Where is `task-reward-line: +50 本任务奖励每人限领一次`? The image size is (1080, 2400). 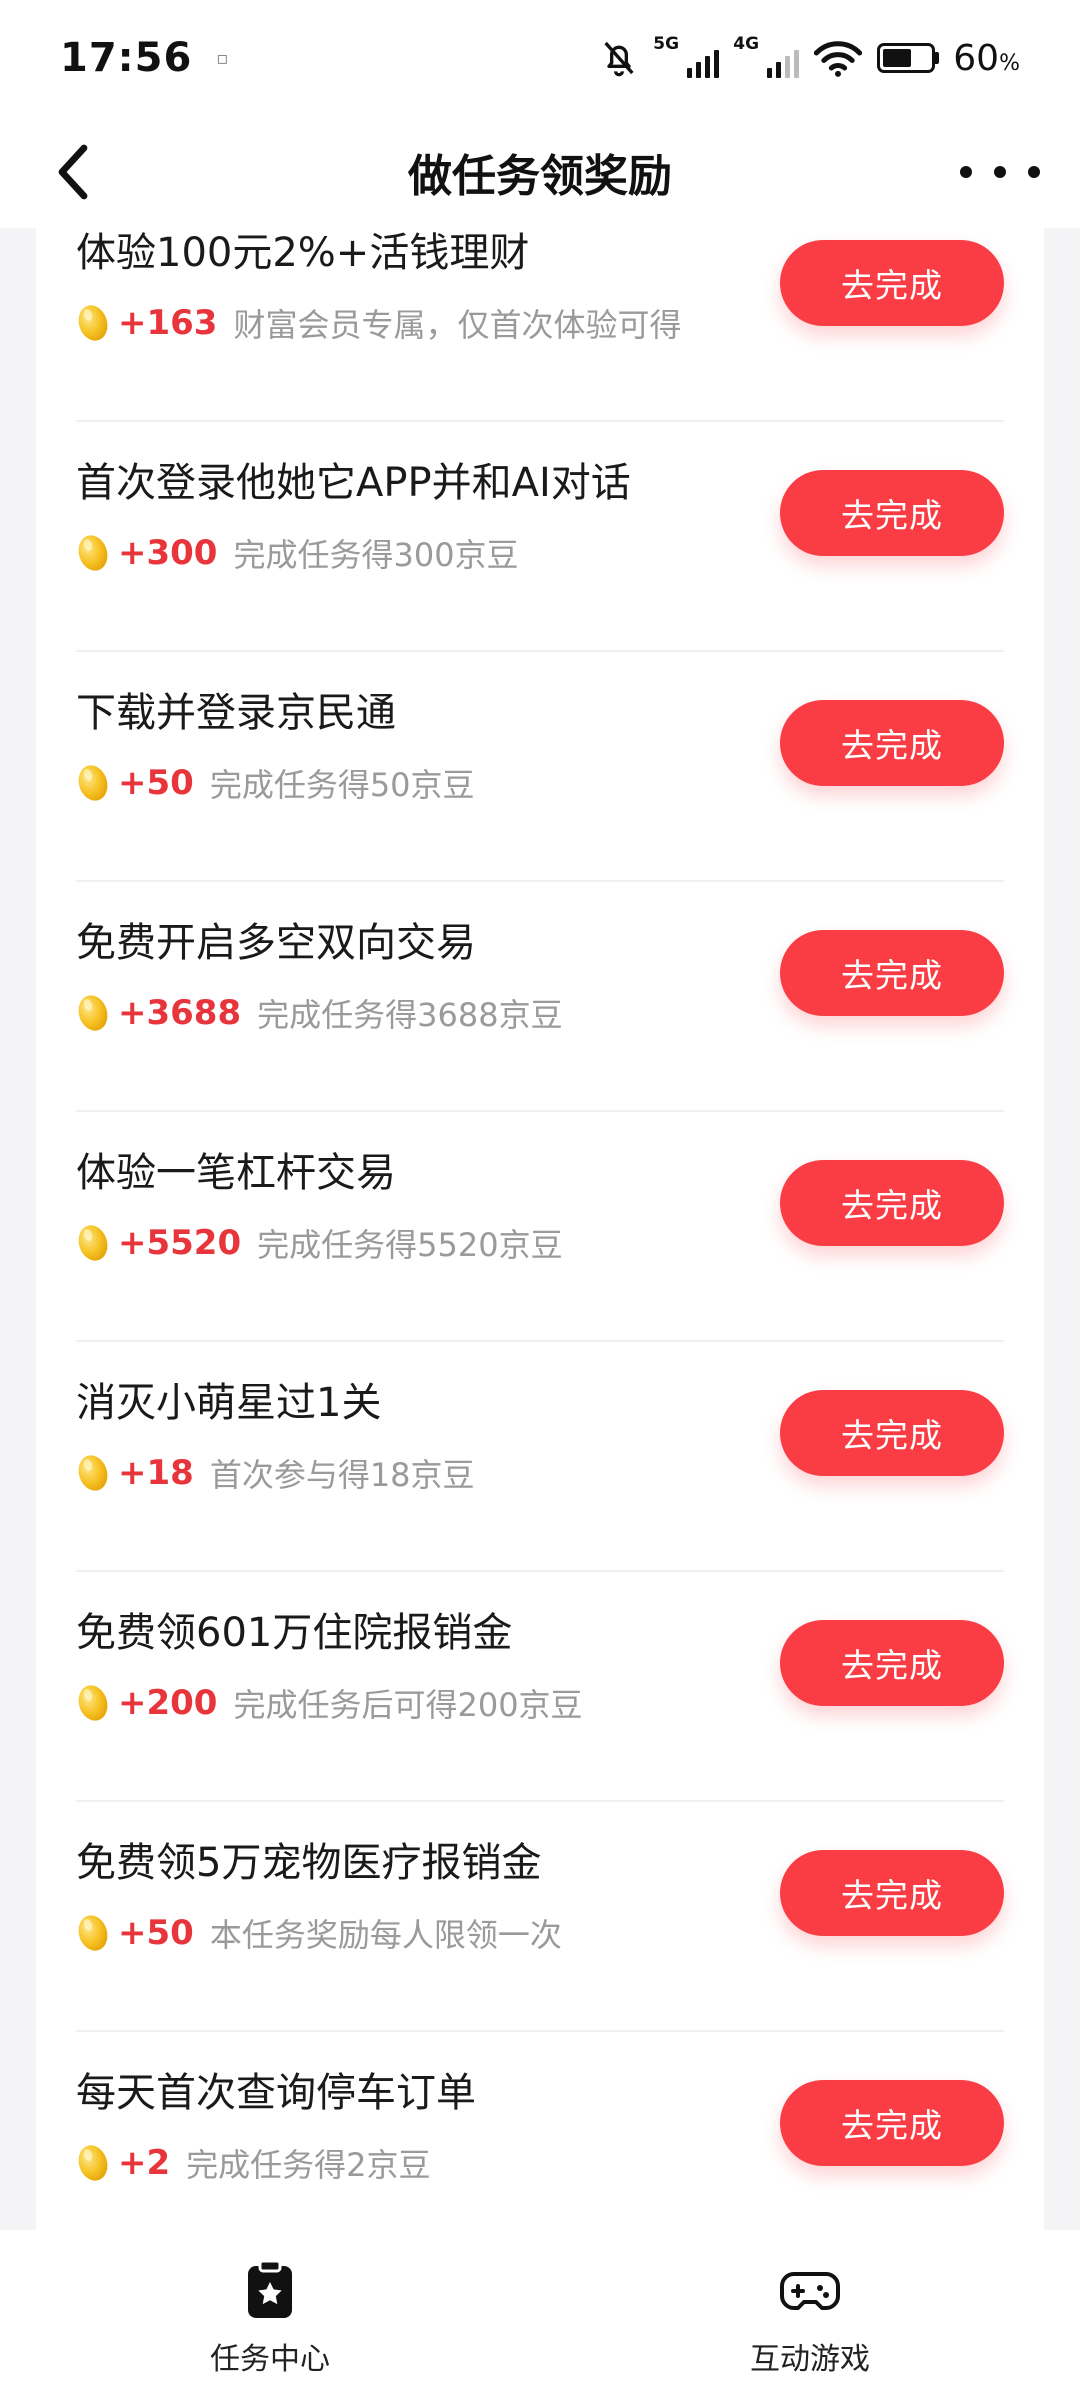
task-reward-line: +50 本任务奖励每人限领一次 is located at coordinates (319, 1933).